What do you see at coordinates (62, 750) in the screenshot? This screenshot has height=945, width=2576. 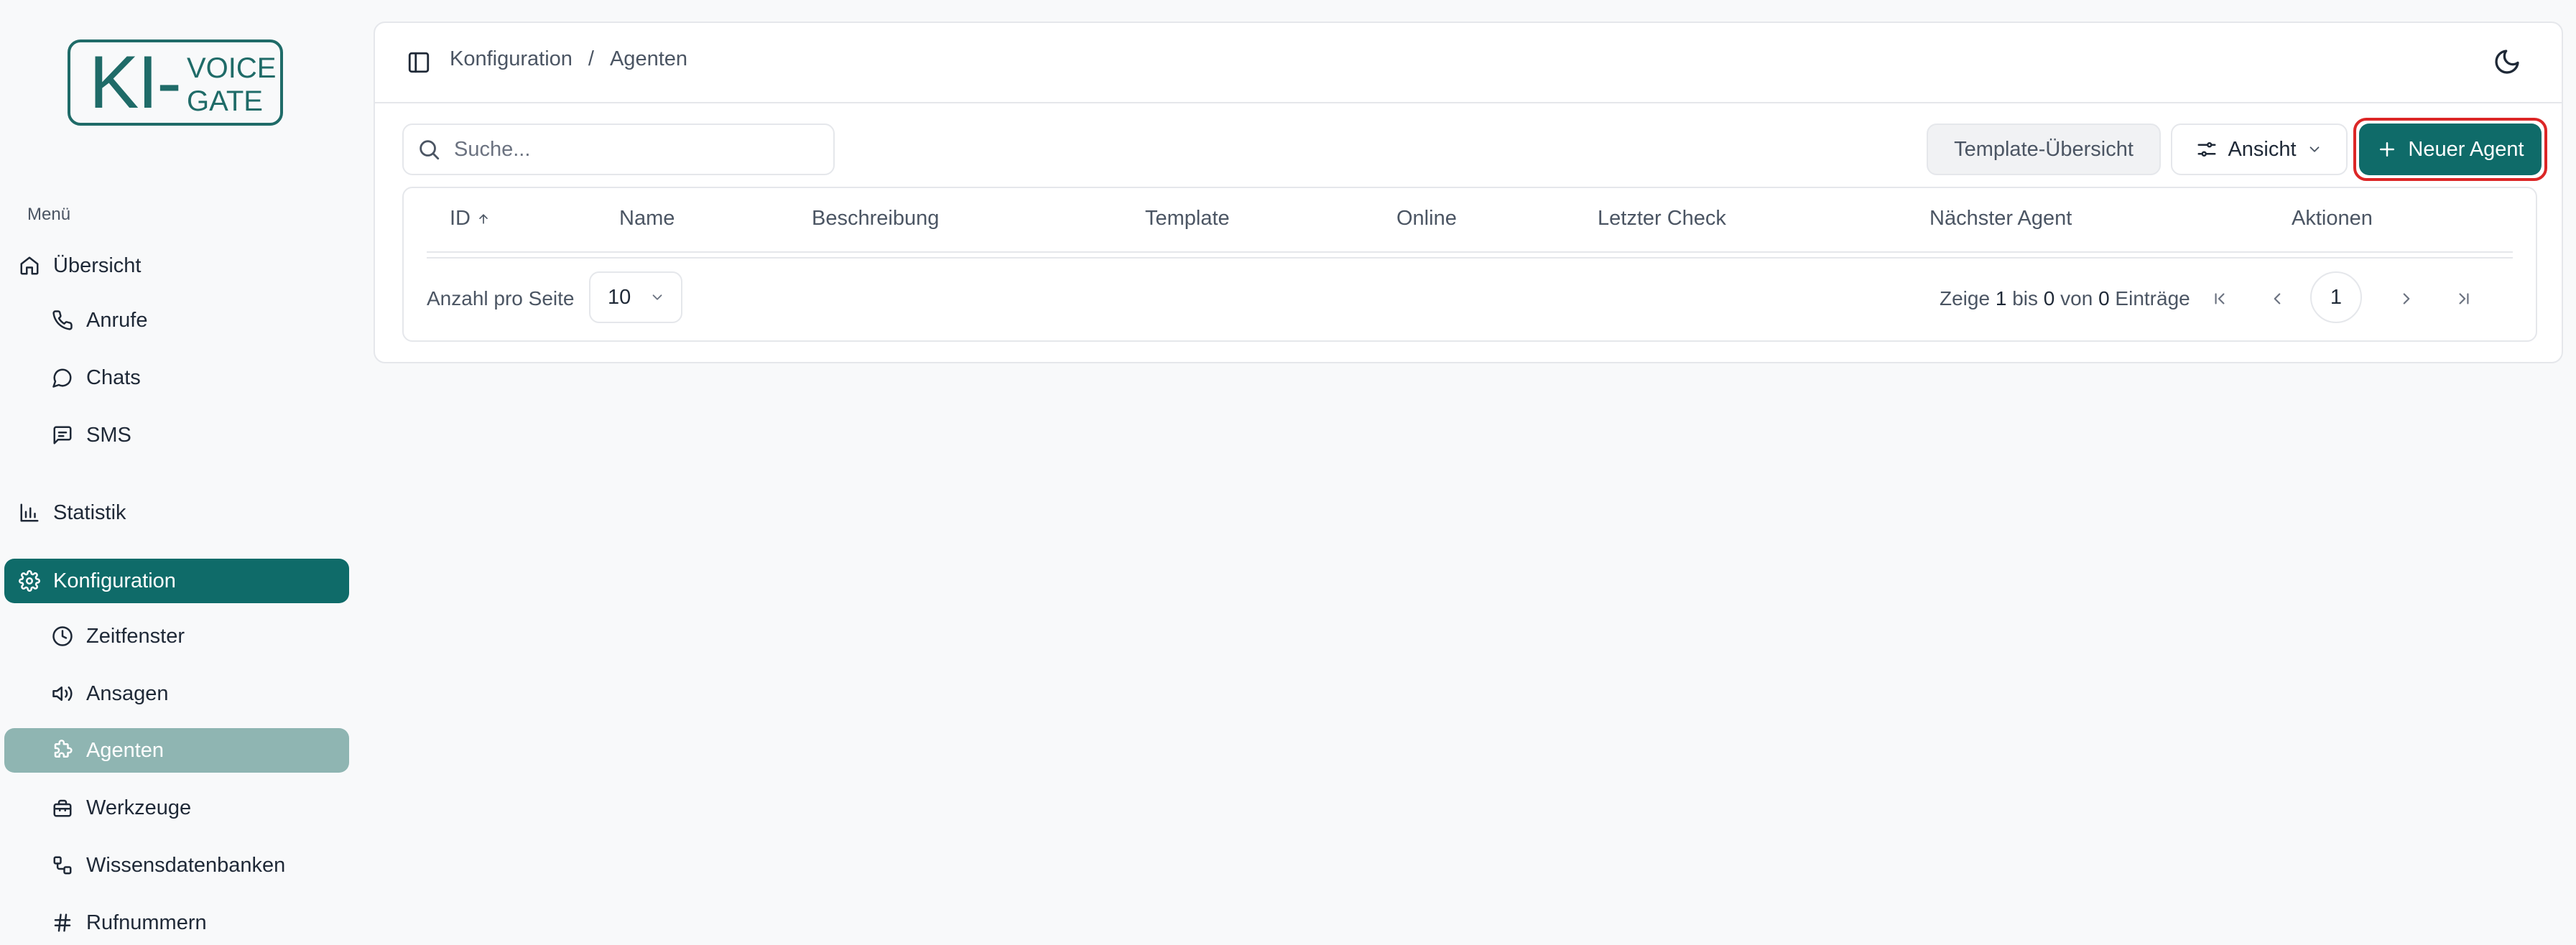 I see `puzzle-icon` at bounding box center [62, 750].